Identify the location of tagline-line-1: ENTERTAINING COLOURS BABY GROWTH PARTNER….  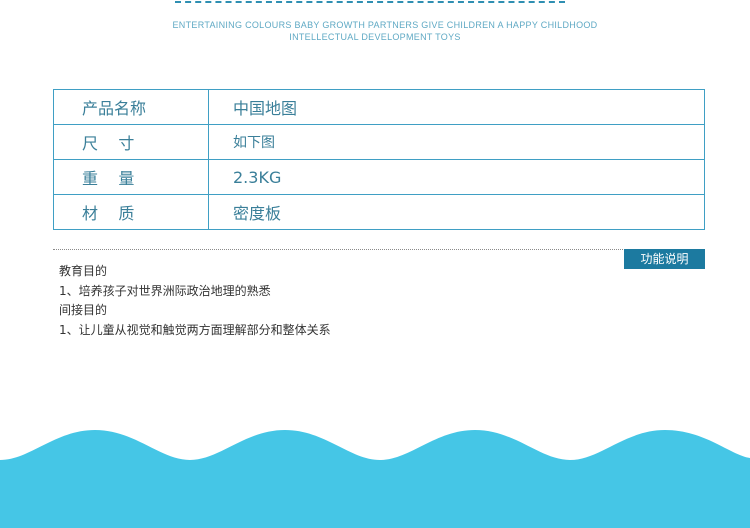
(385, 25).